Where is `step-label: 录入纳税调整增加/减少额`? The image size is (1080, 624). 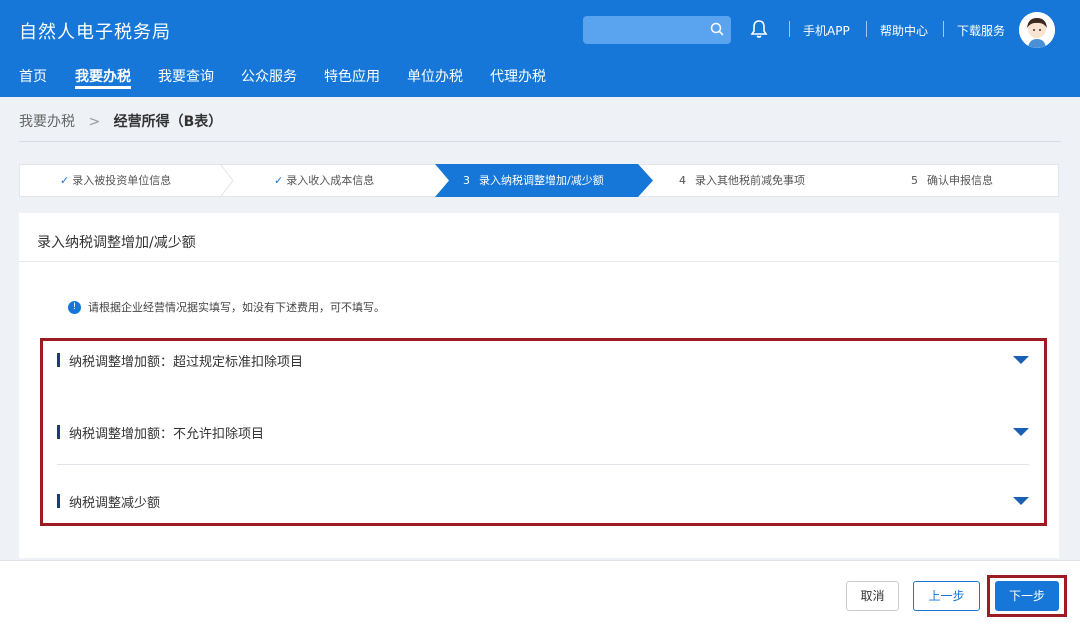
step-label: 录入纳税调整增加/减少额 is located at coordinates (541, 180).